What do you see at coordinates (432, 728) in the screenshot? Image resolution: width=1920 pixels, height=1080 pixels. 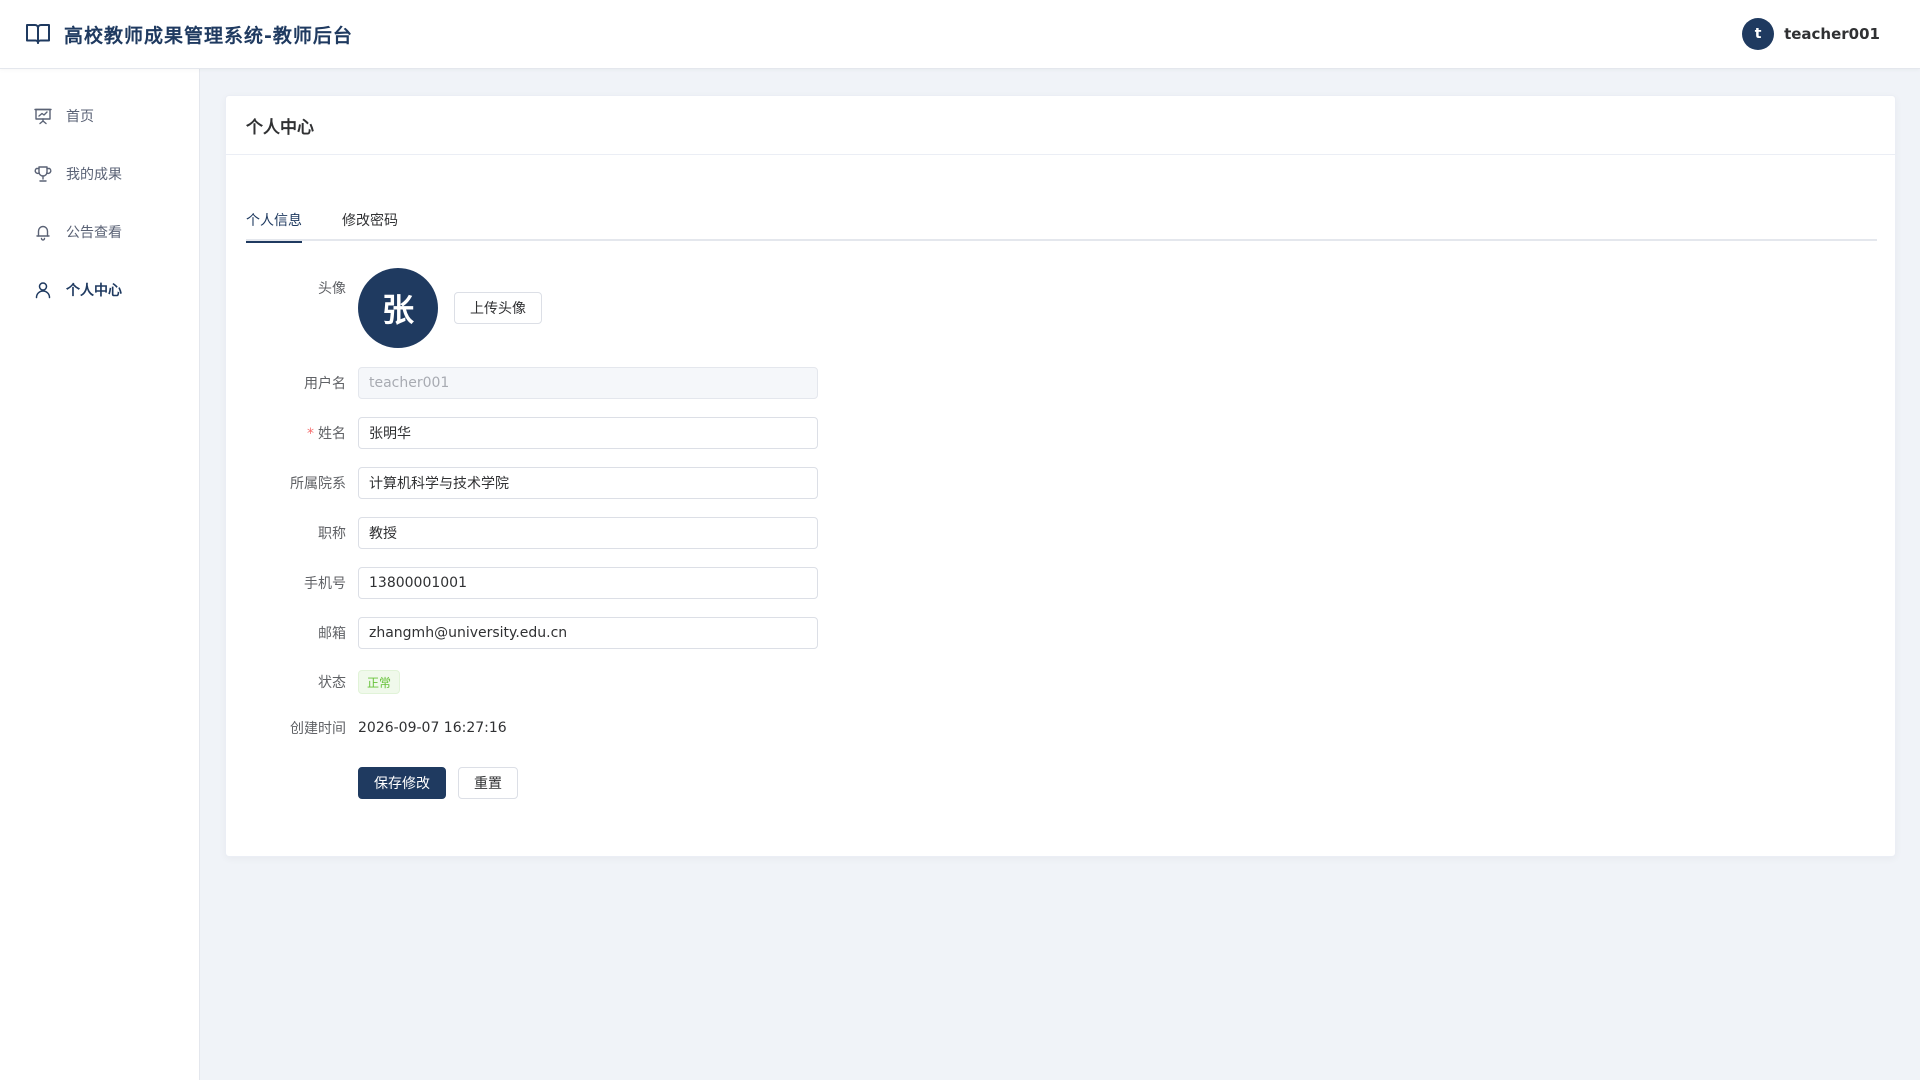 I see `created-time-value: 2026-09-07 16:27:16` at bounding box center [432, 728].